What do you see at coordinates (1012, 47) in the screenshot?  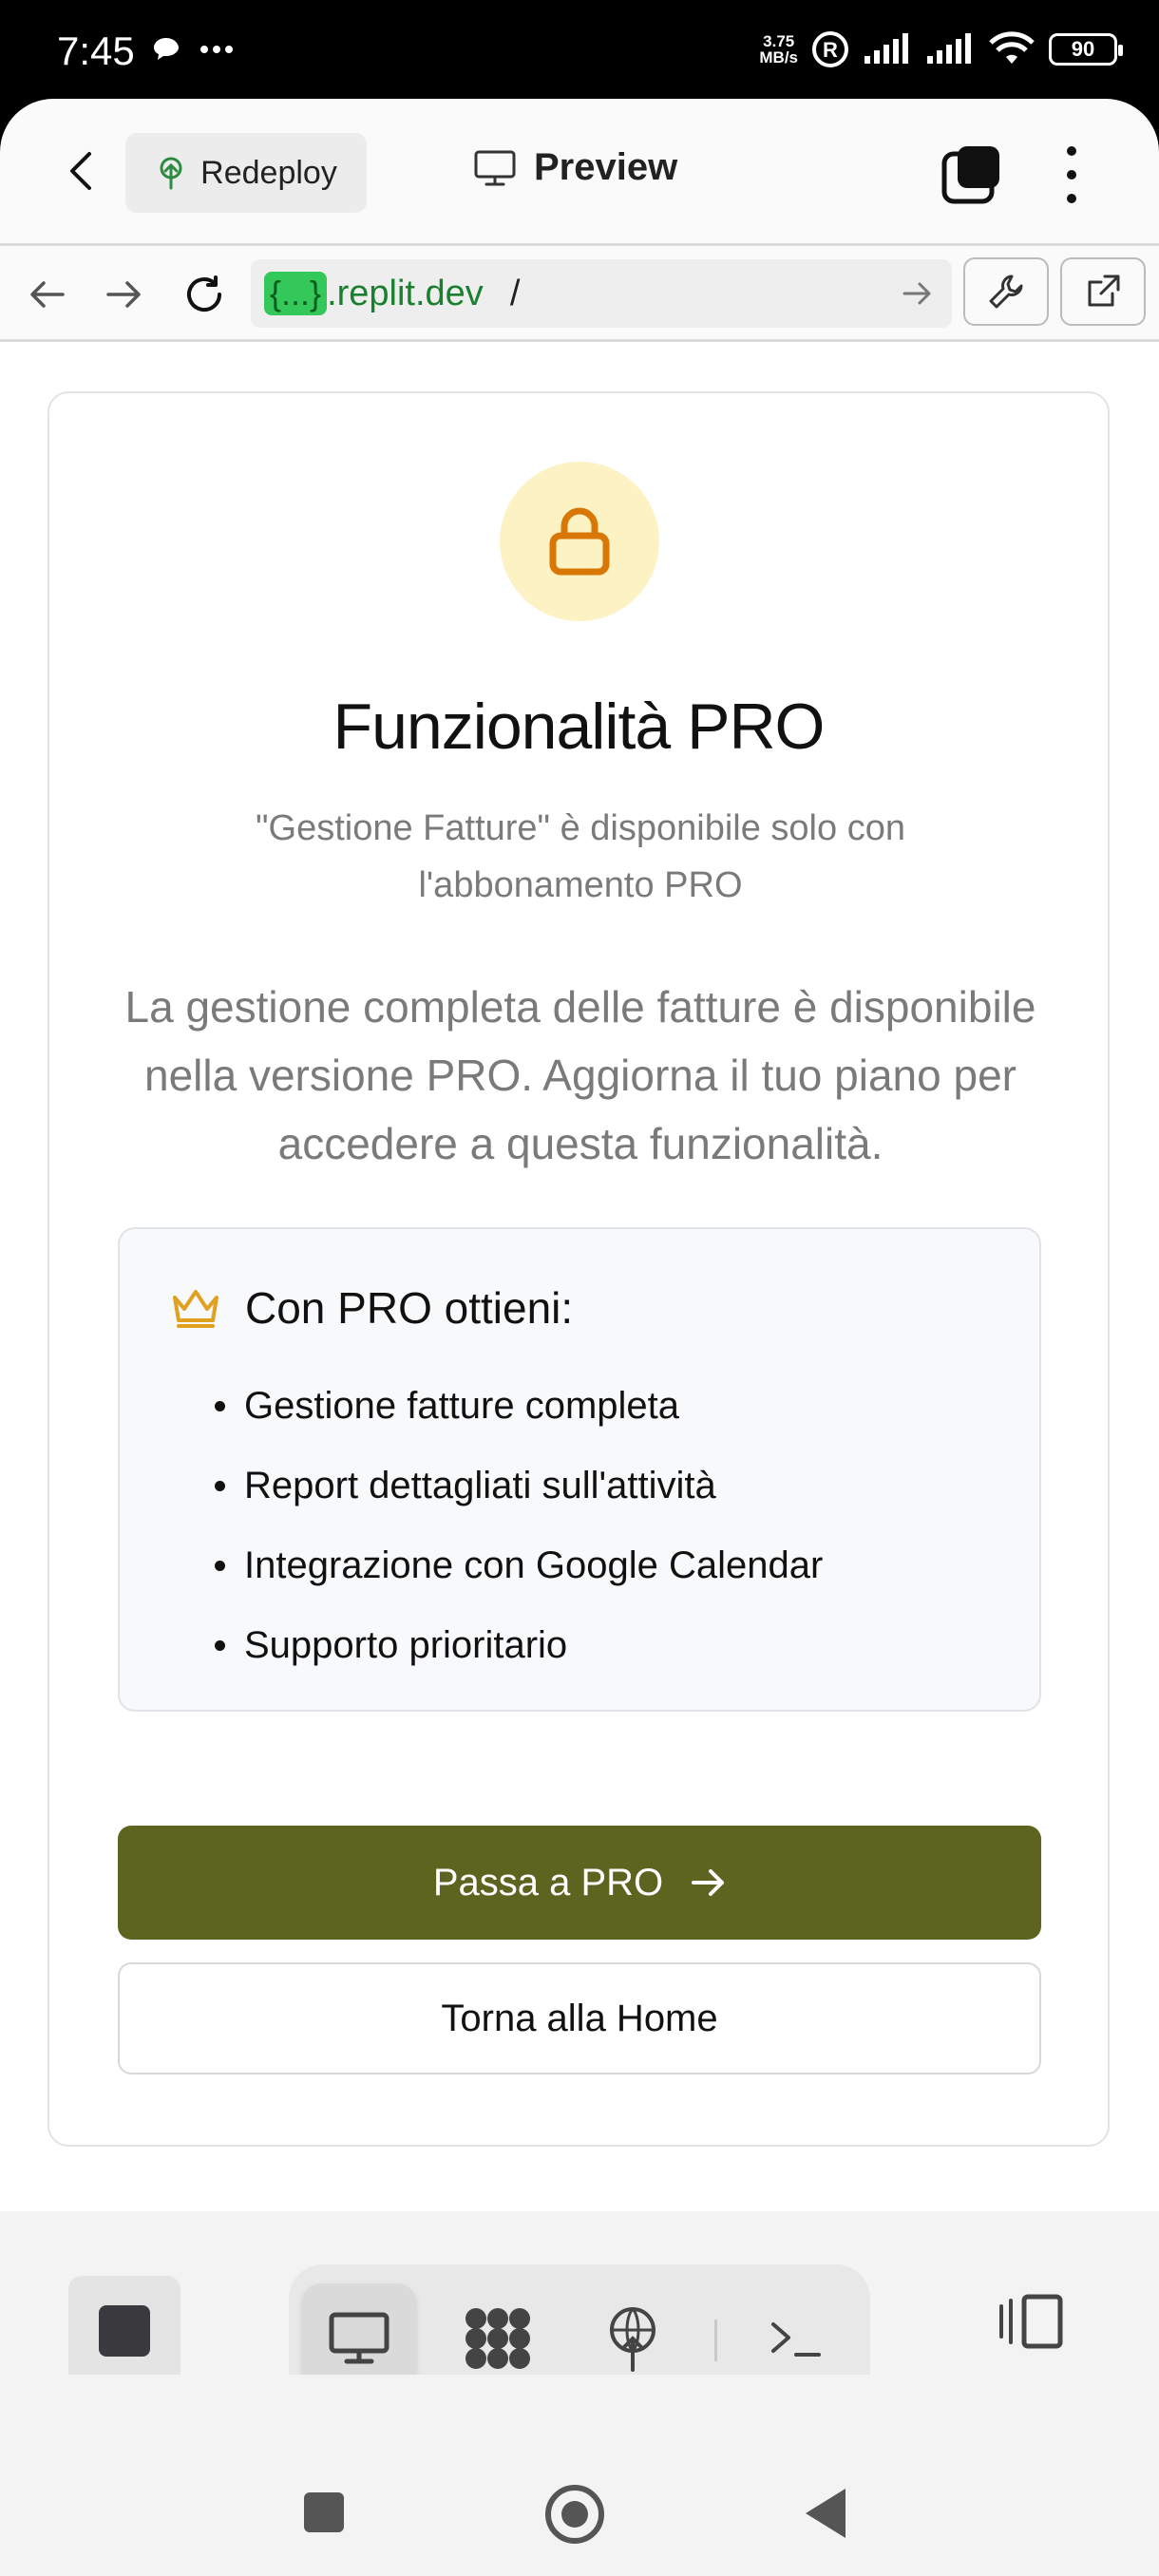 I see `wifi-icon` at bounding box center [1012, 47].